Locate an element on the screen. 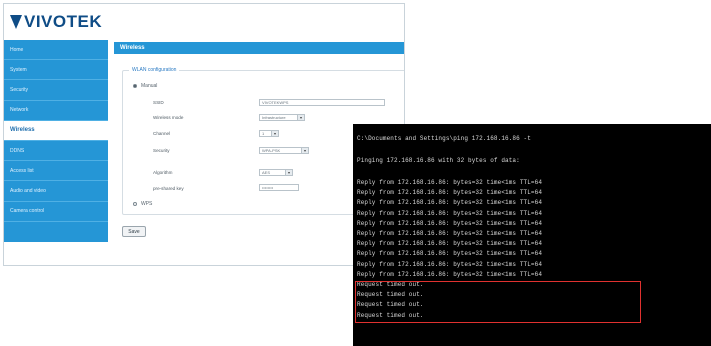  psk-value: •••••••• is located at coordinates (268, 187).